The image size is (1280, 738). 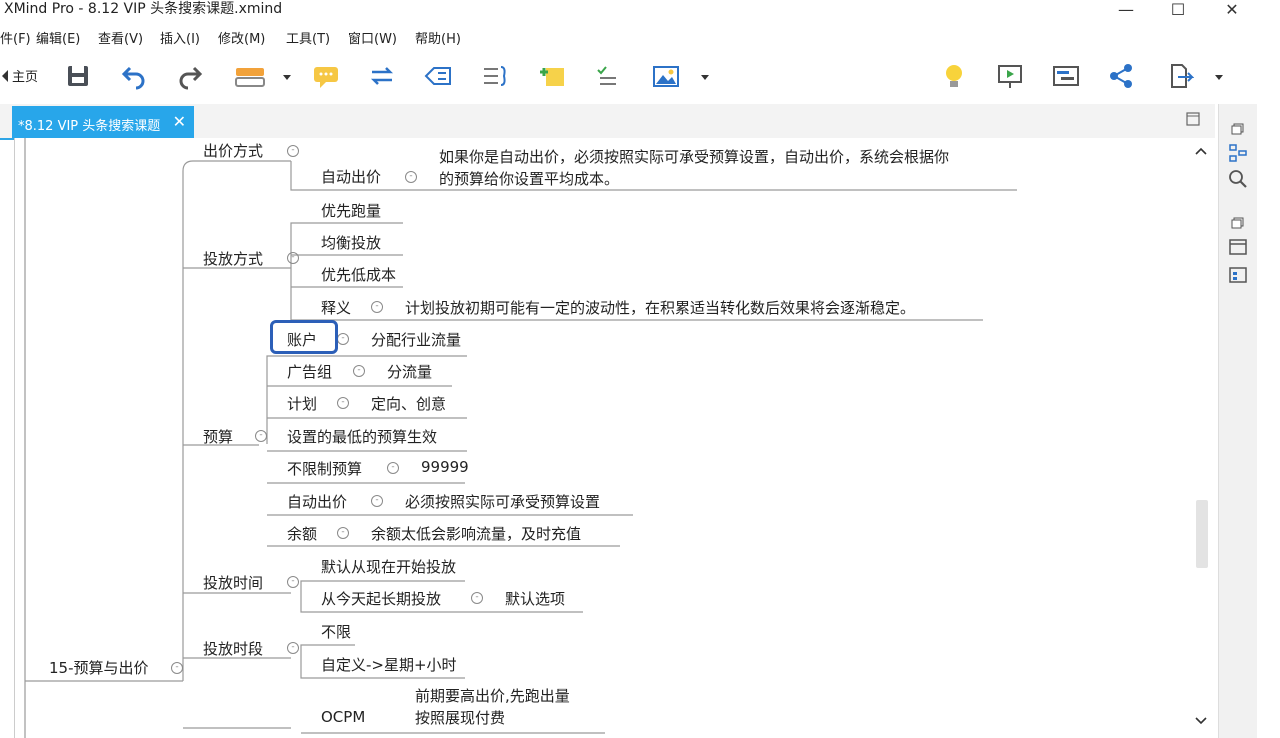 What do you see at coordinates (438, 37) in the screenshot?
I see `menu-help: 帮助(H)` at bounding box center [438, 37].